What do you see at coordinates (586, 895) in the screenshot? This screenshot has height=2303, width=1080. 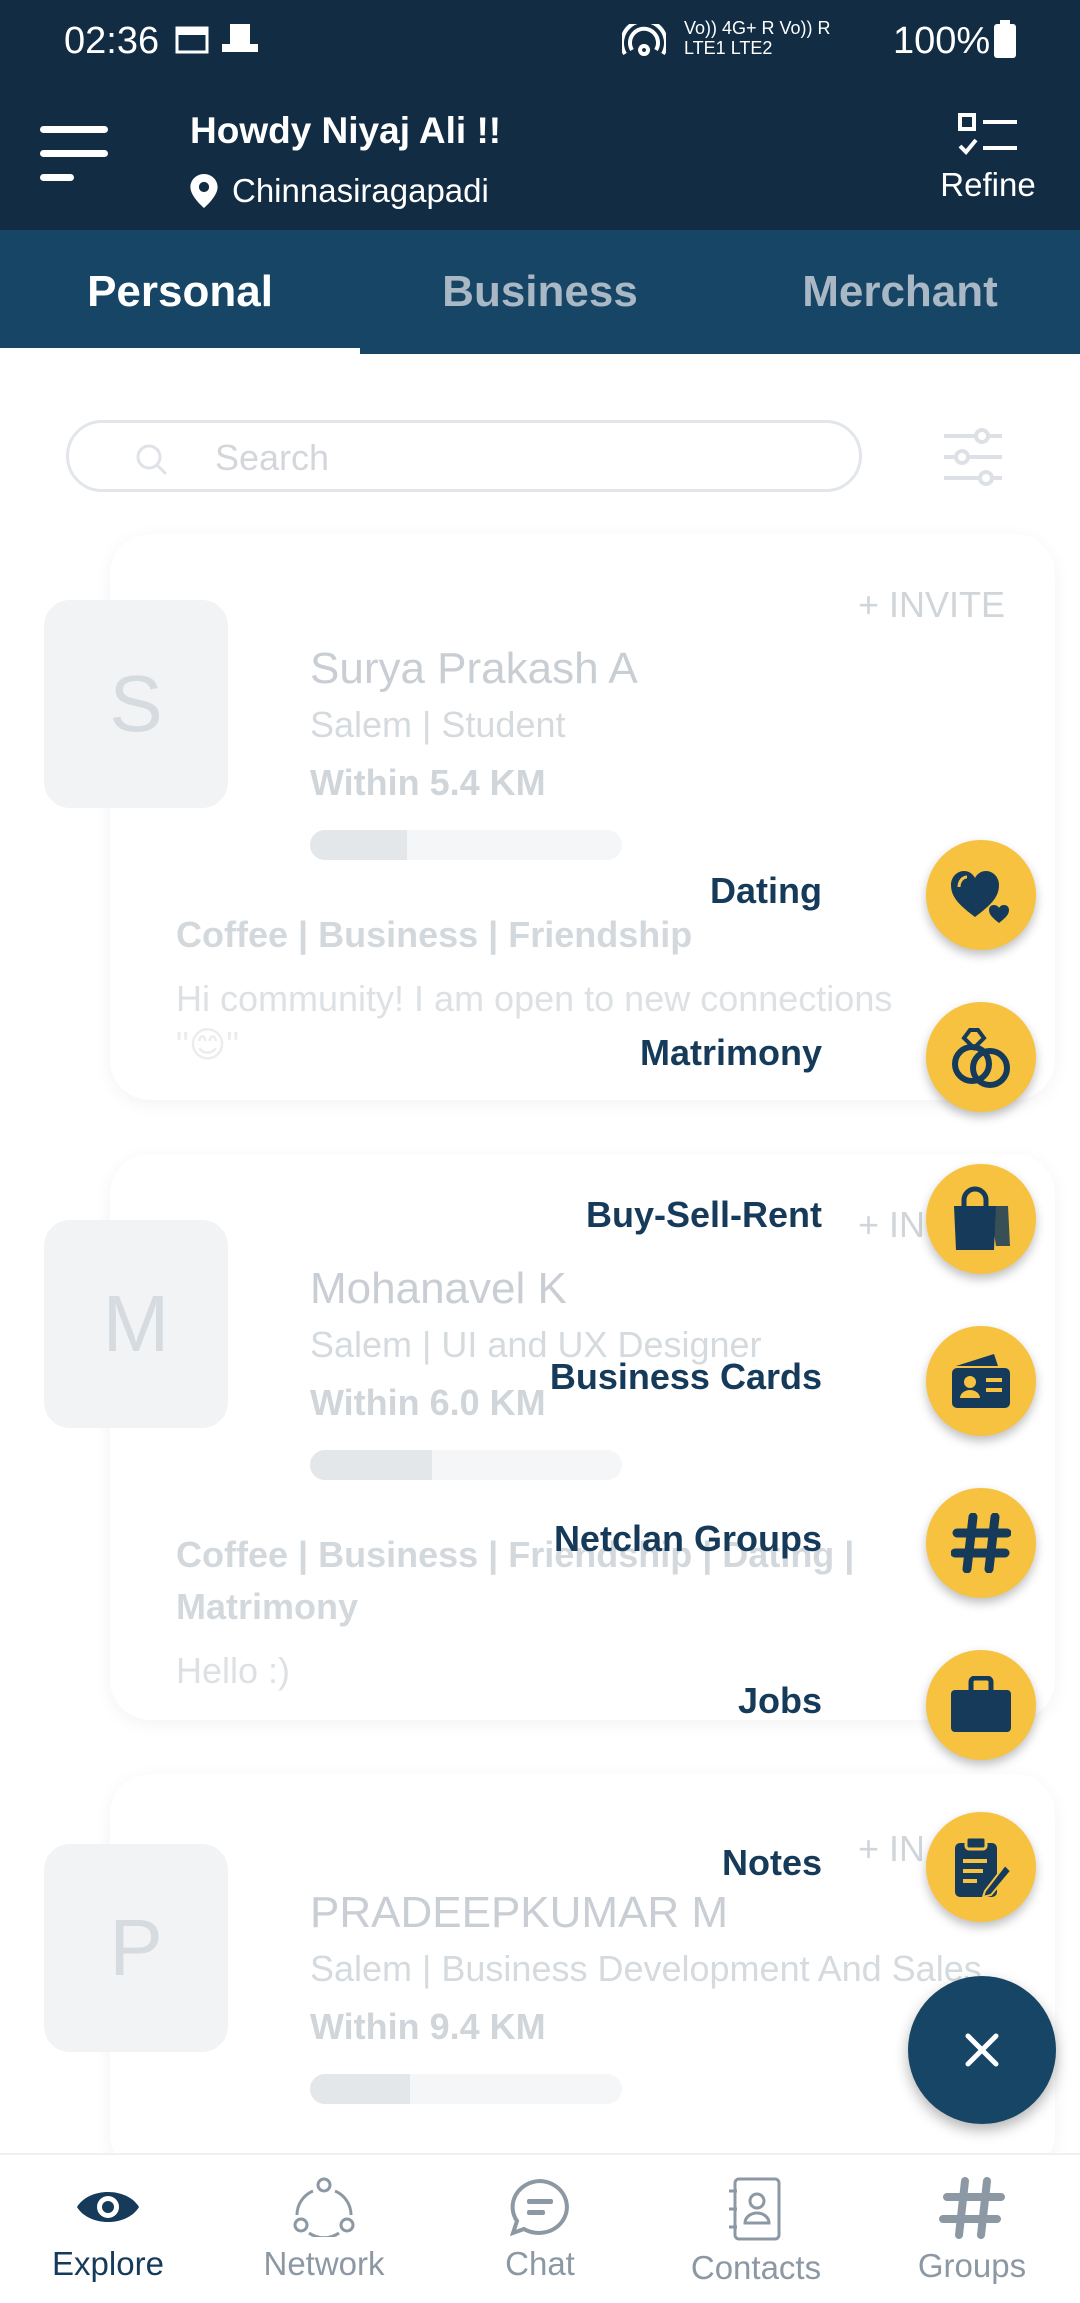 I see `menu-dating: Dating` at bounding box center [586, 895].